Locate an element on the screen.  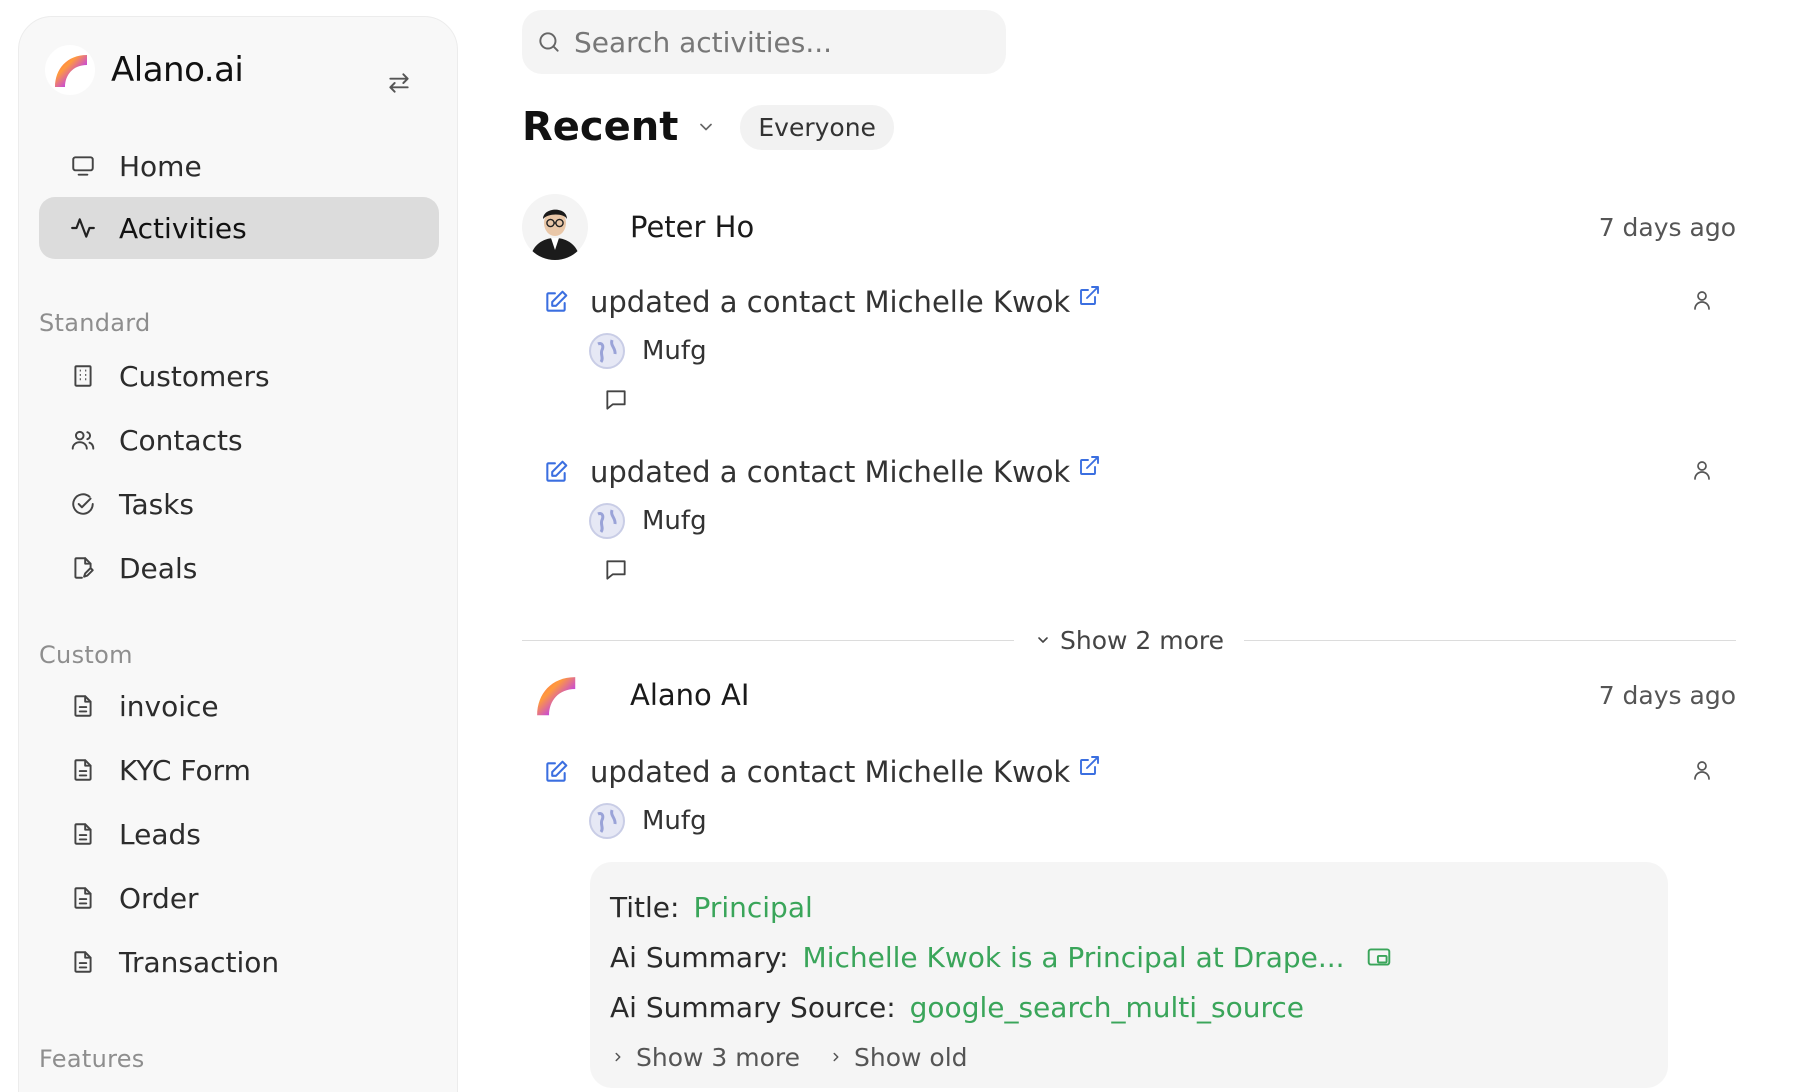
nav-item-label: Transaction is located at coordinates (199, 962).